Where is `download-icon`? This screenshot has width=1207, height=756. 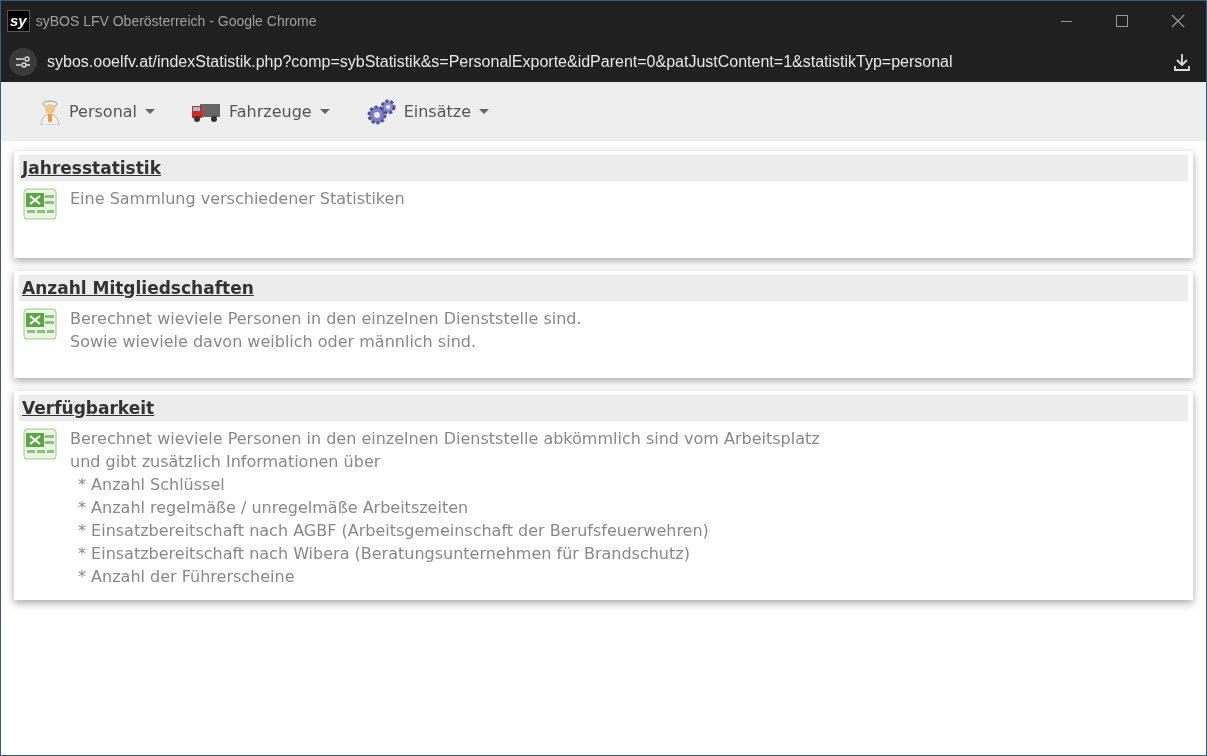 download-icon is located at coordinates (1182, 61).